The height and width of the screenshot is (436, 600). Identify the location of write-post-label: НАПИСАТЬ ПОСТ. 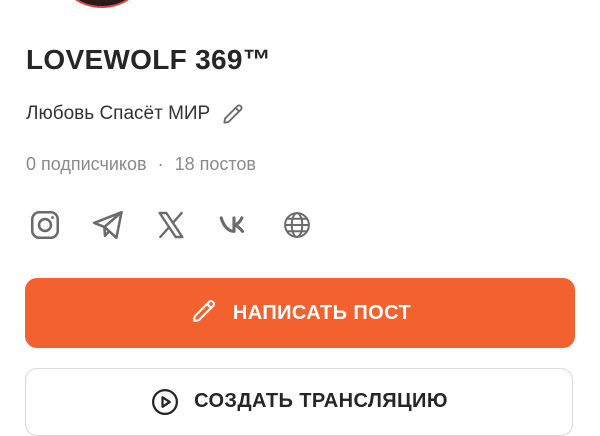
(322, 312).